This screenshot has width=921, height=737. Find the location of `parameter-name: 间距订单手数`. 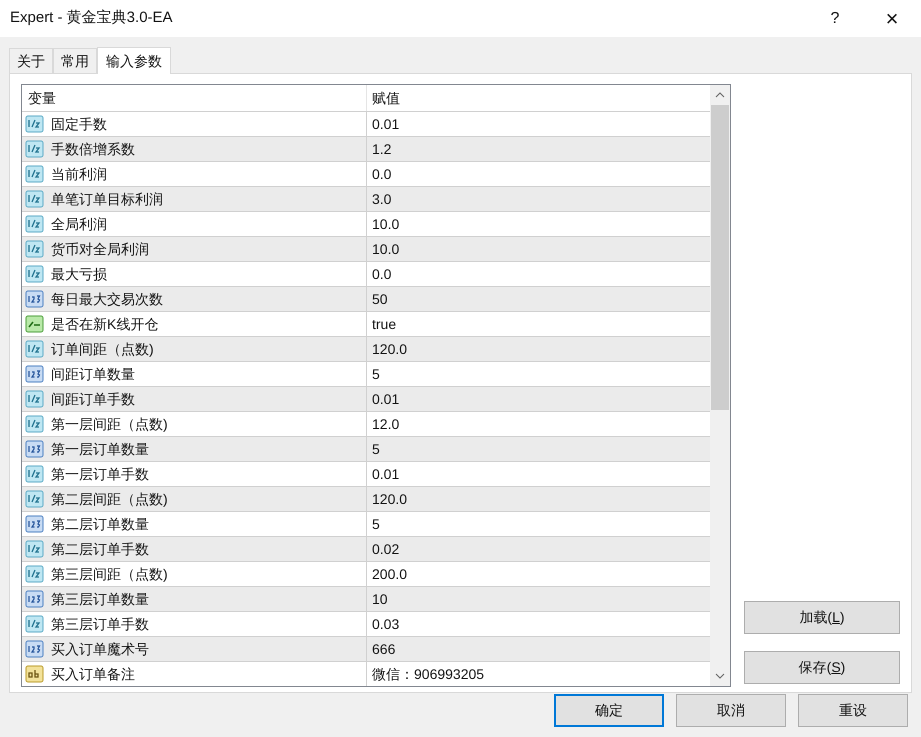

parameter-name: 间距订单手数 is located at coordinates (93, 399).